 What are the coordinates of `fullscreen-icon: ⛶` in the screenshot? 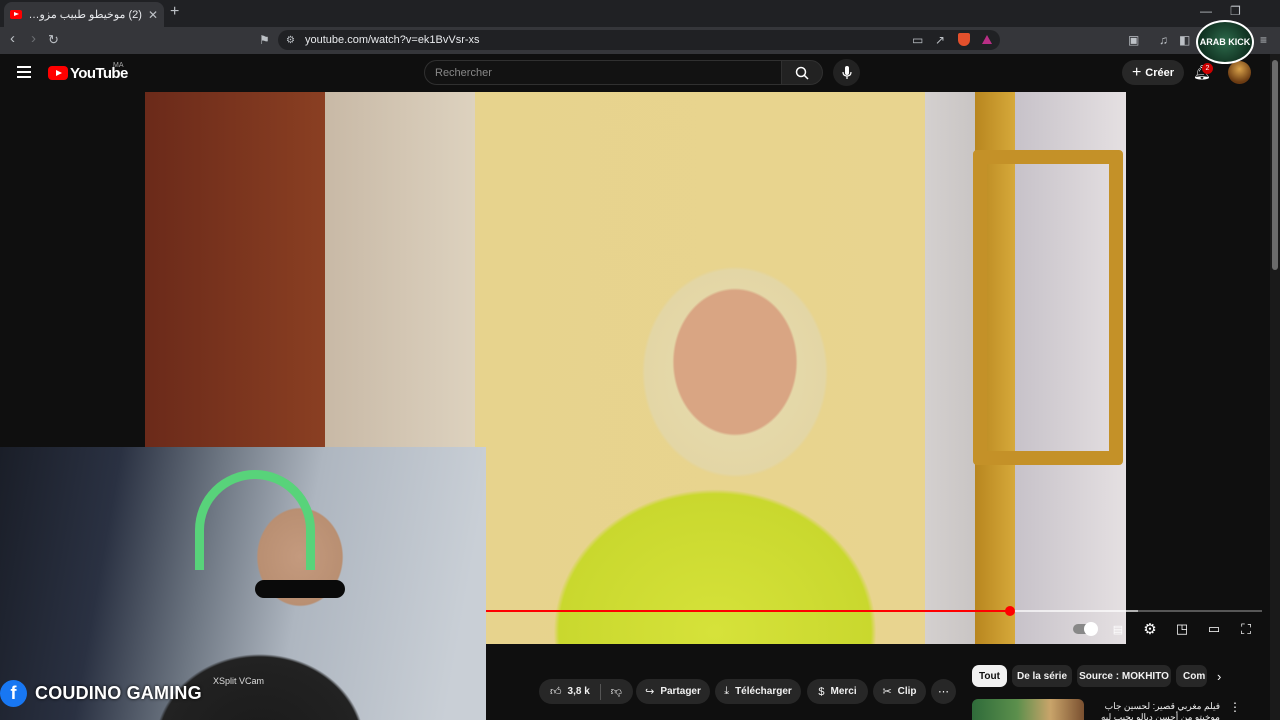 It's located at (1246, 629).